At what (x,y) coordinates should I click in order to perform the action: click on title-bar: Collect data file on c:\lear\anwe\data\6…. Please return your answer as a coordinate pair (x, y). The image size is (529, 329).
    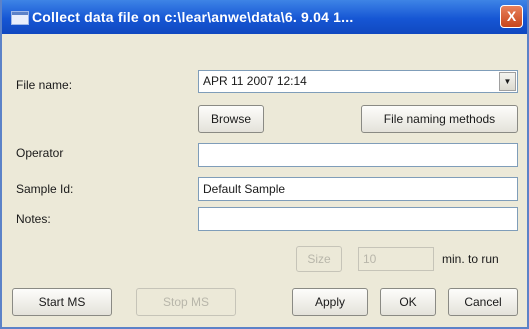
    Looking at the image, I should click on (264, 17).